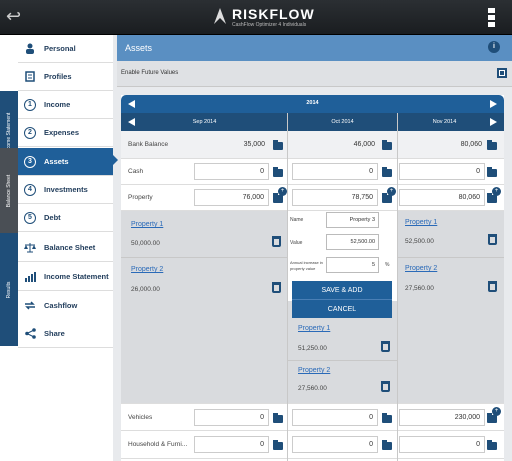 The width and height of the screenshot is (512, 461). I want to click on household-input-1: 0, so click(231, 444).